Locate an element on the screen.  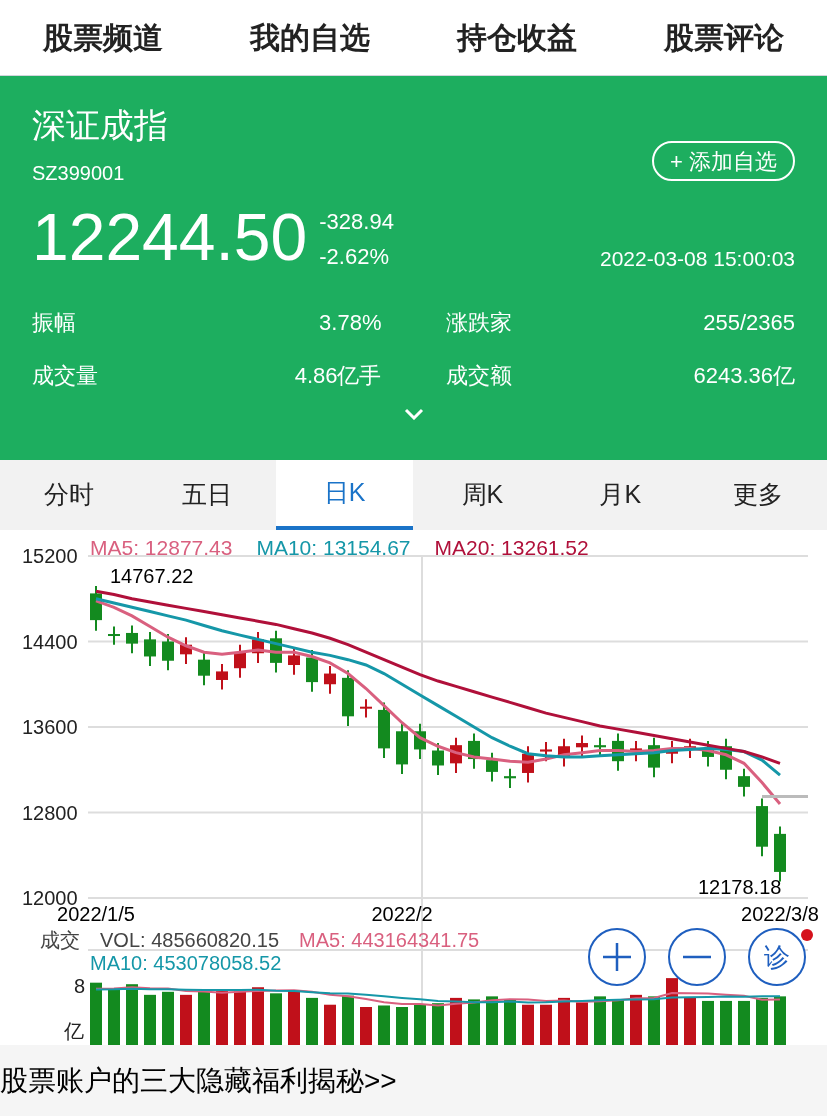
nav-link: 股票评论 is located at coordinates (723, 37).